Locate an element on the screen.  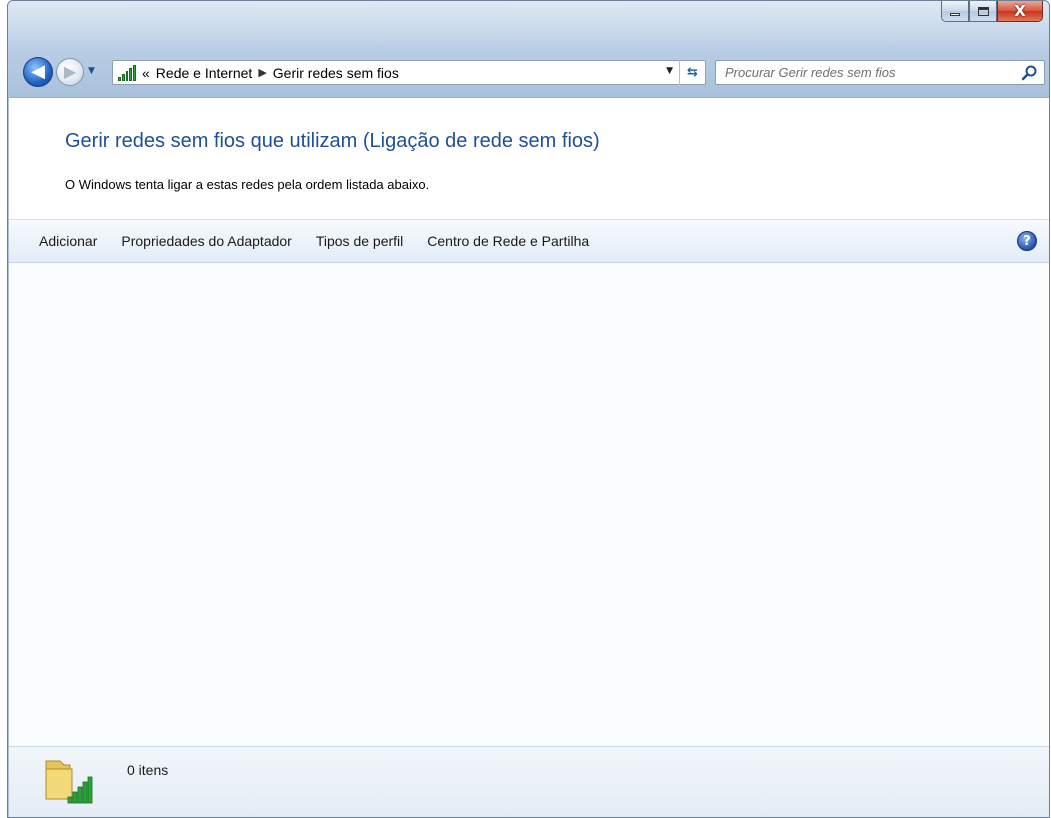
maximize-icon is located at coordinates (983, 11).